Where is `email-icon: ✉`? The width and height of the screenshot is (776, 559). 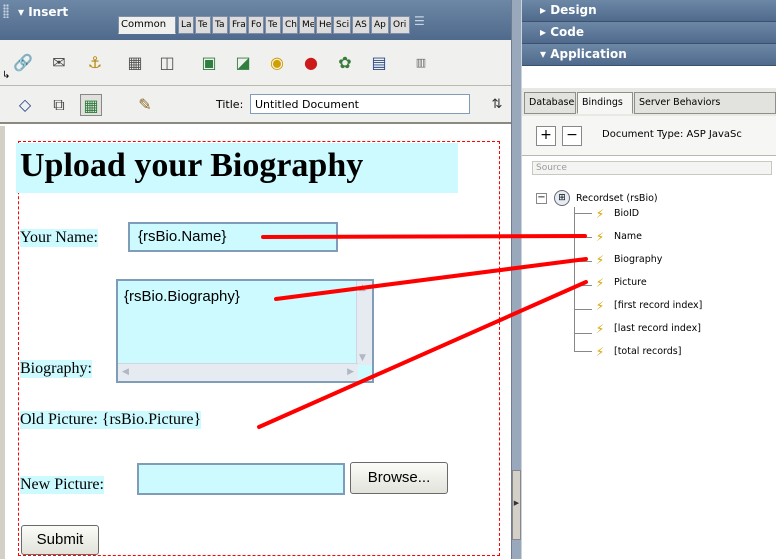
email-icon: ✉ is located at coordinates (59, 63).